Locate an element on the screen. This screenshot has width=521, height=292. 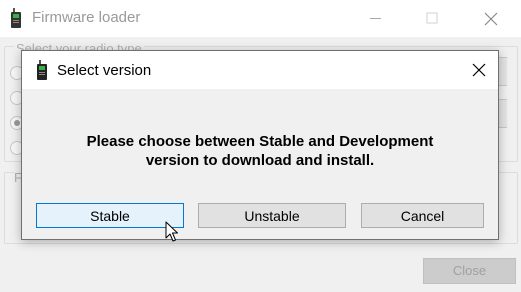
minimize-icon is located at coordinates (375, 18).